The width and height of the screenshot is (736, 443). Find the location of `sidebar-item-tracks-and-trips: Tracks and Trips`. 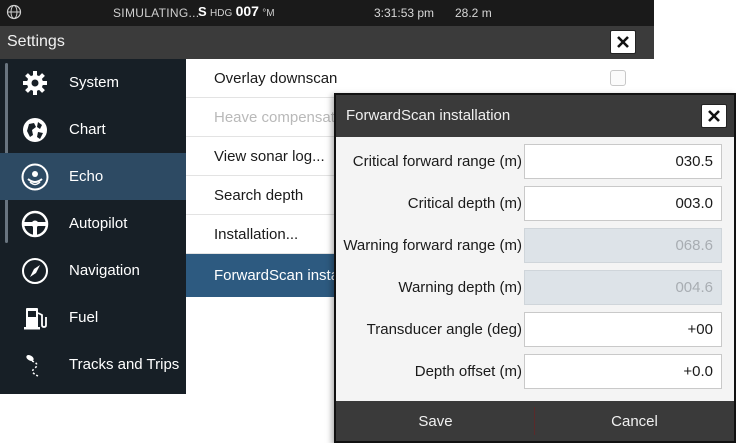

sidebar-item-tracks-and-trips: Tracks and Trips is located at coordinates (93, 364).